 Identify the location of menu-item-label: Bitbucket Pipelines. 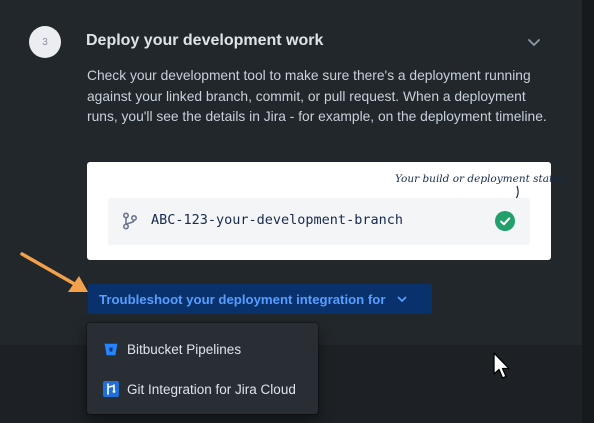
(184, 349).